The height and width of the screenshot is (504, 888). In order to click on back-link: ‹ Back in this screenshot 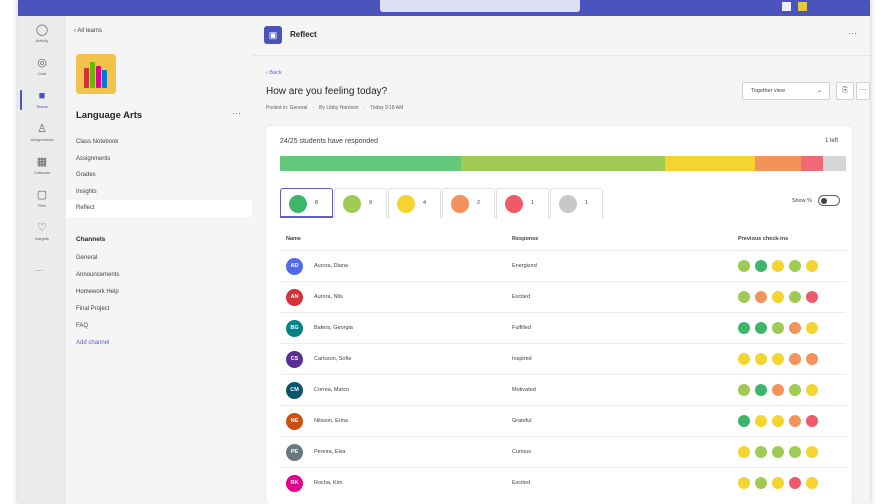, I will do `click(274, 73)`.